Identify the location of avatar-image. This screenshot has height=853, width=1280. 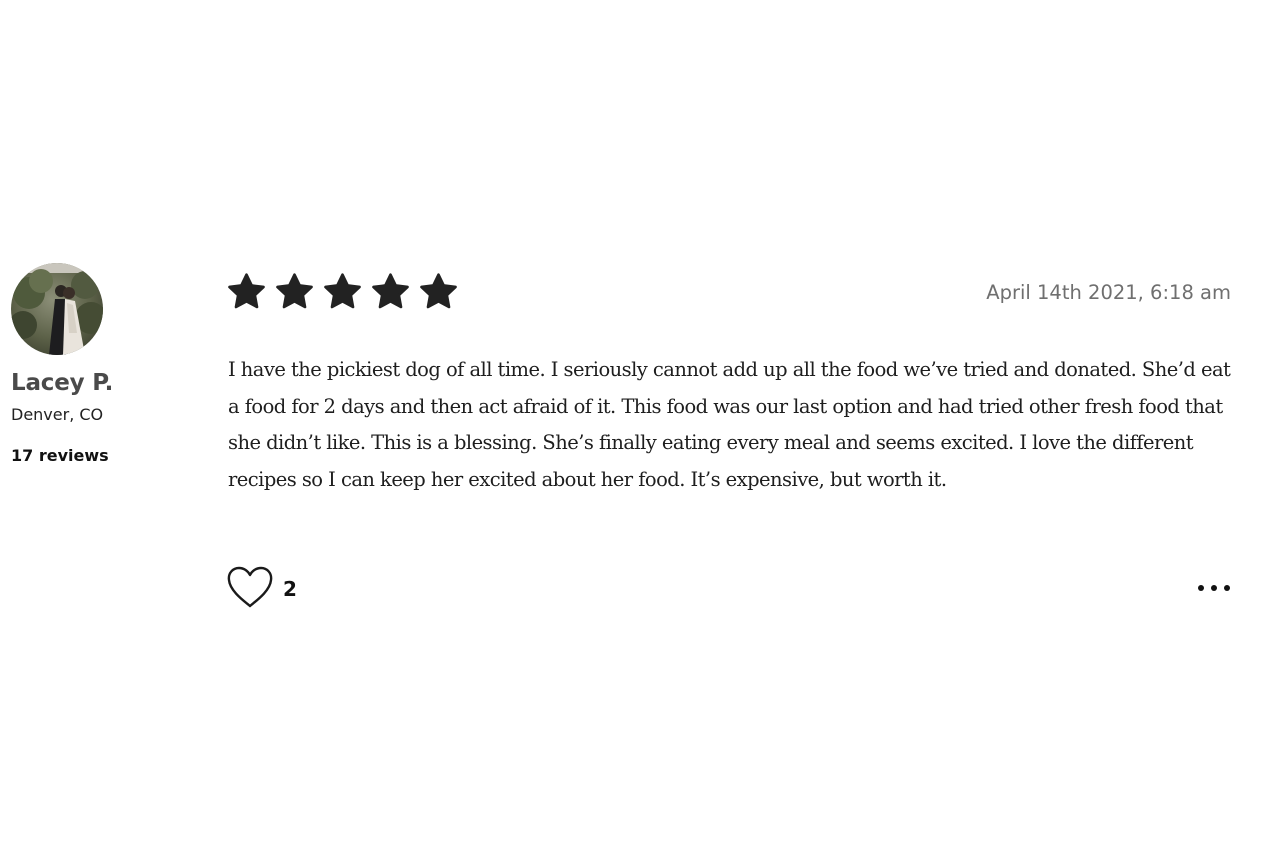
(57, 309).